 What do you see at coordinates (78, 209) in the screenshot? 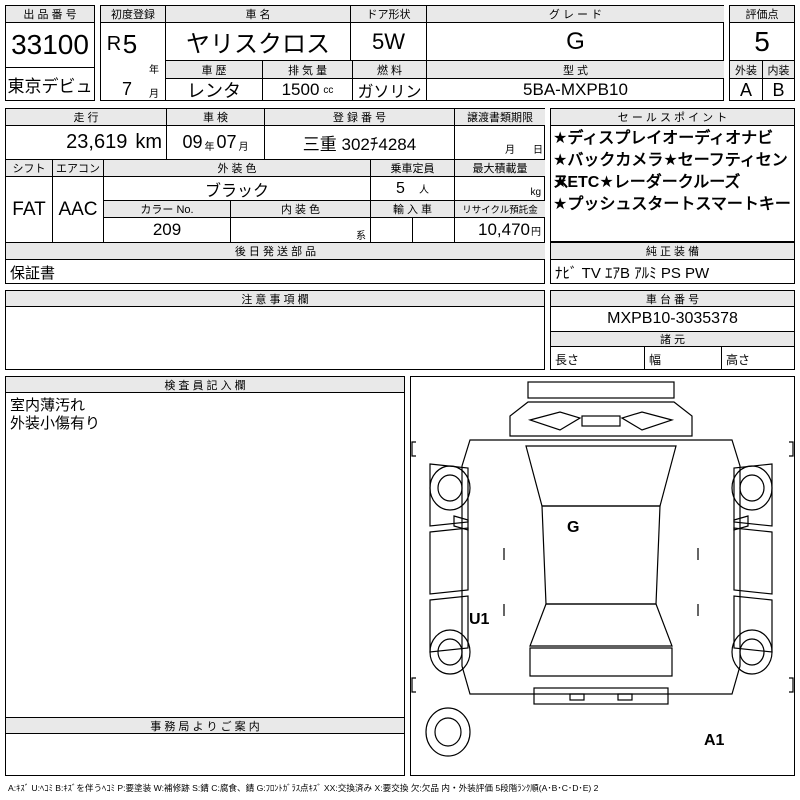
I see `aircon-type: AAC` at bounding box center [78, 209].